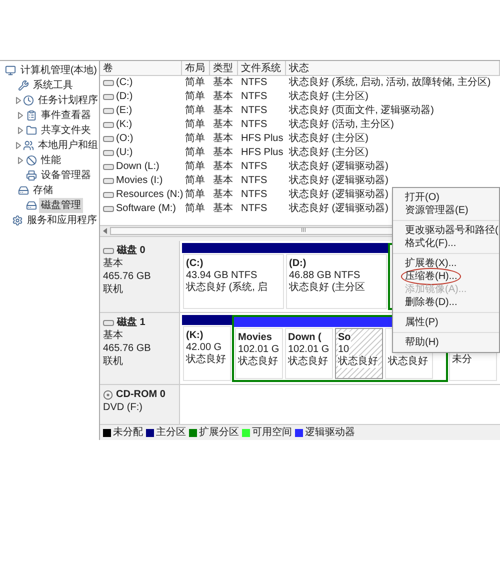 This screenshot has width=500, height=565. What do you see at coordinates (43, 190) in the screenshot?
I see `tree-item: 存储` at bounding box center [43, 190].